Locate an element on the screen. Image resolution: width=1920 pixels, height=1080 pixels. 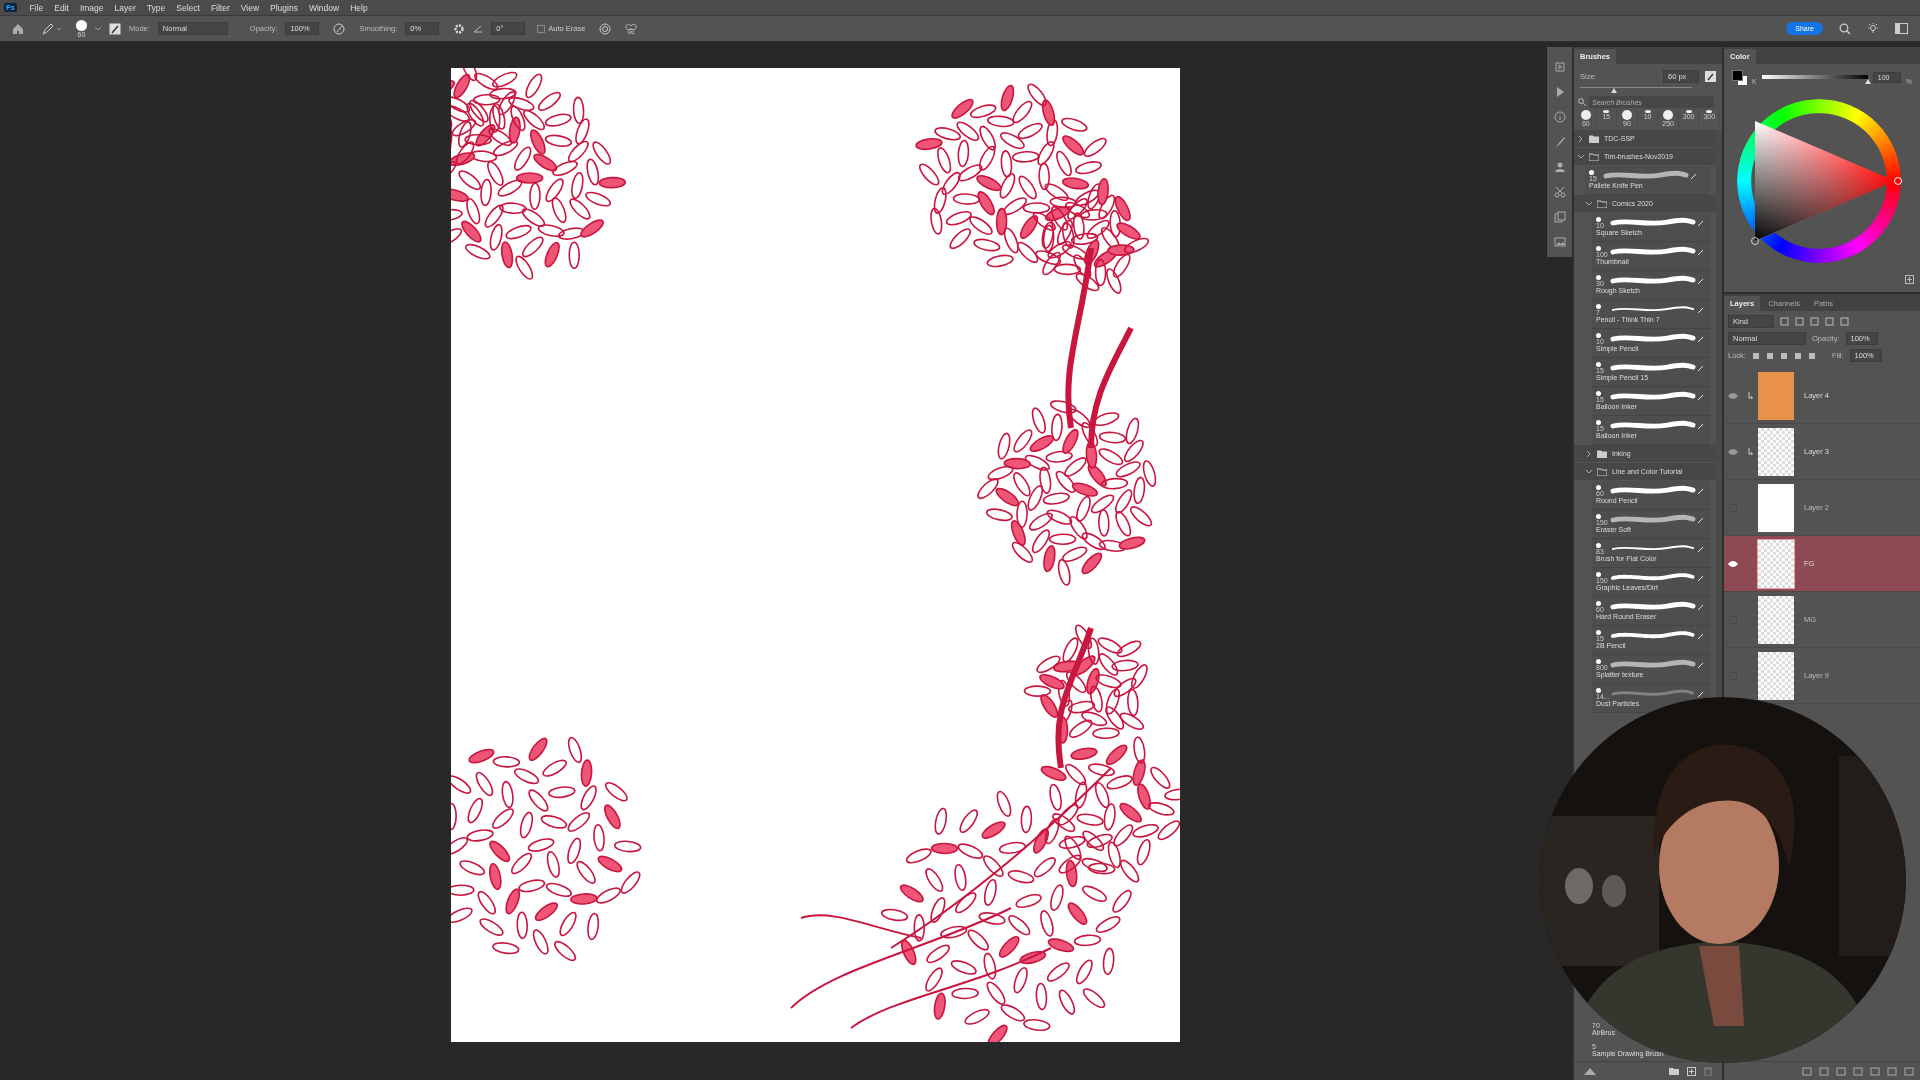
menu-item: Layer is located at coordinates (125, 7).